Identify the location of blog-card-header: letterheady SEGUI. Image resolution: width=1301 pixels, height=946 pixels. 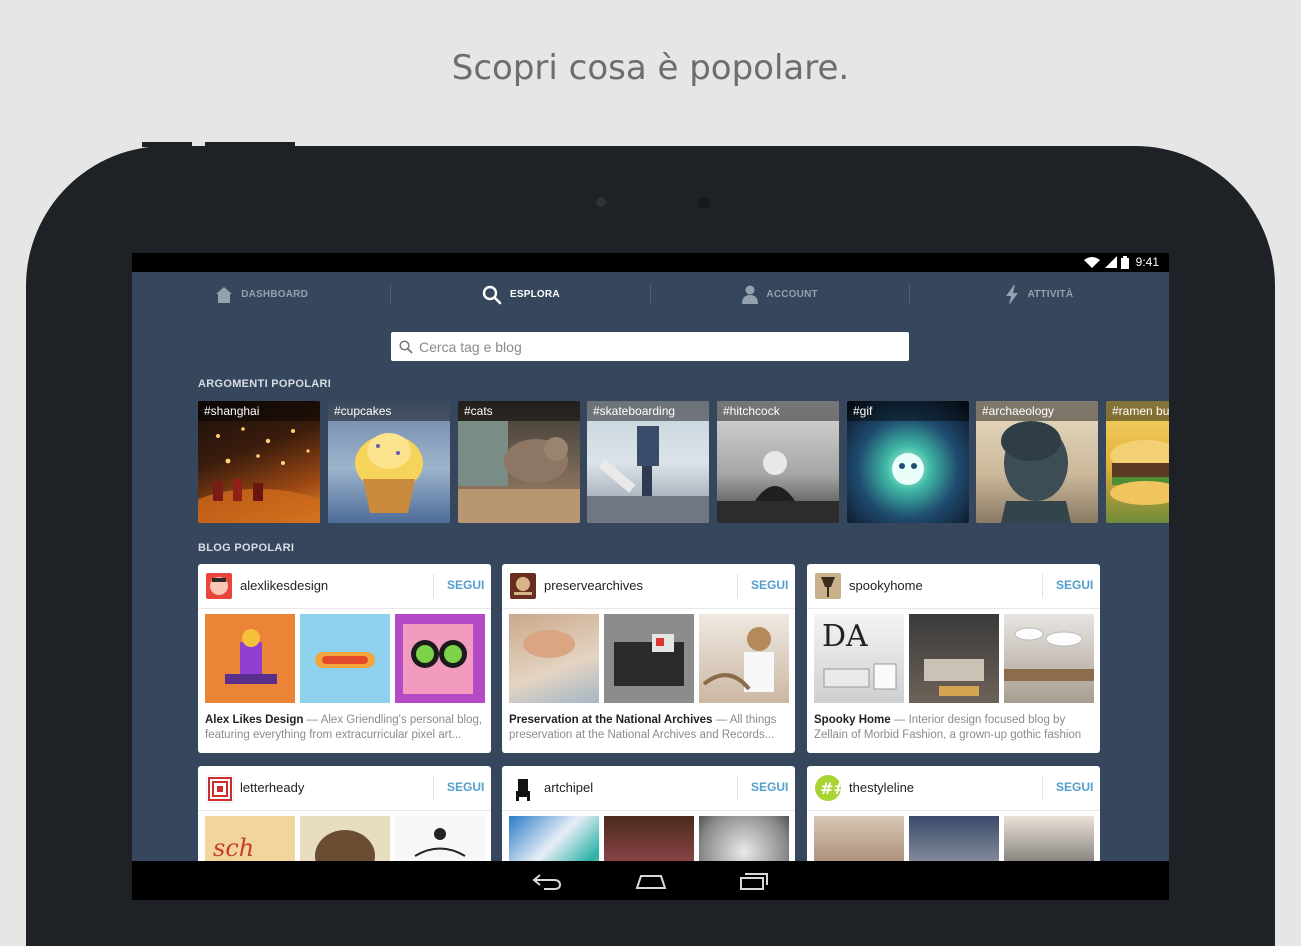
(344, 788).